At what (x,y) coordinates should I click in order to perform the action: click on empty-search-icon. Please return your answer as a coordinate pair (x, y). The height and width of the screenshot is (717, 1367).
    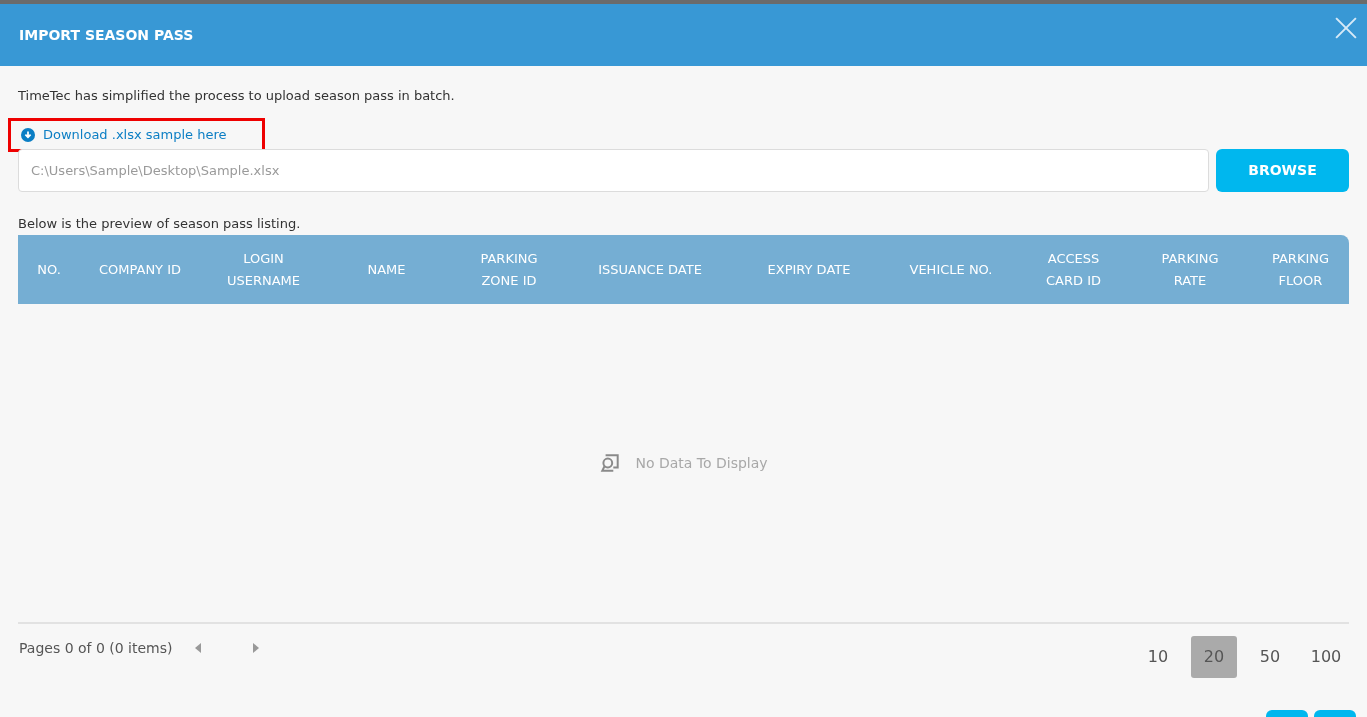
    Looking at the image, I should click on (610, 463).